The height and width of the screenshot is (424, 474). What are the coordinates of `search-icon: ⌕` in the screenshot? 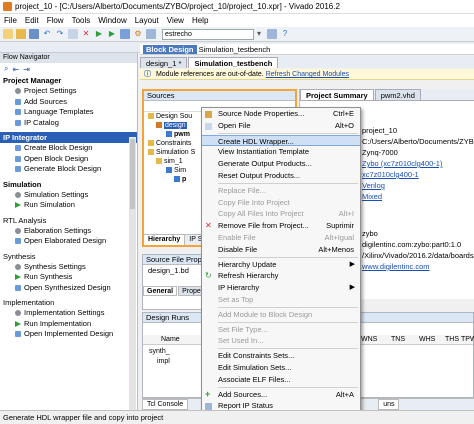 It's located at (6, 69).